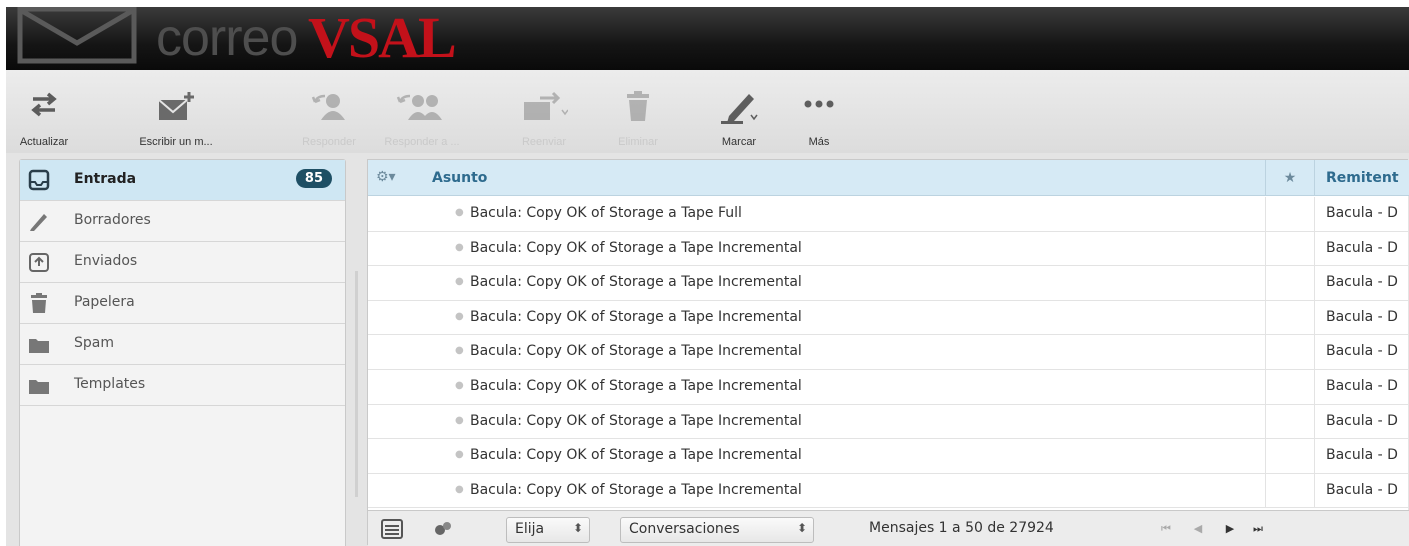 The width and height of the screenshot is (1409, 546). Describe the element at coordinates (739, 111) in the screenshot. I see `mark-button: Marcar` at that location.